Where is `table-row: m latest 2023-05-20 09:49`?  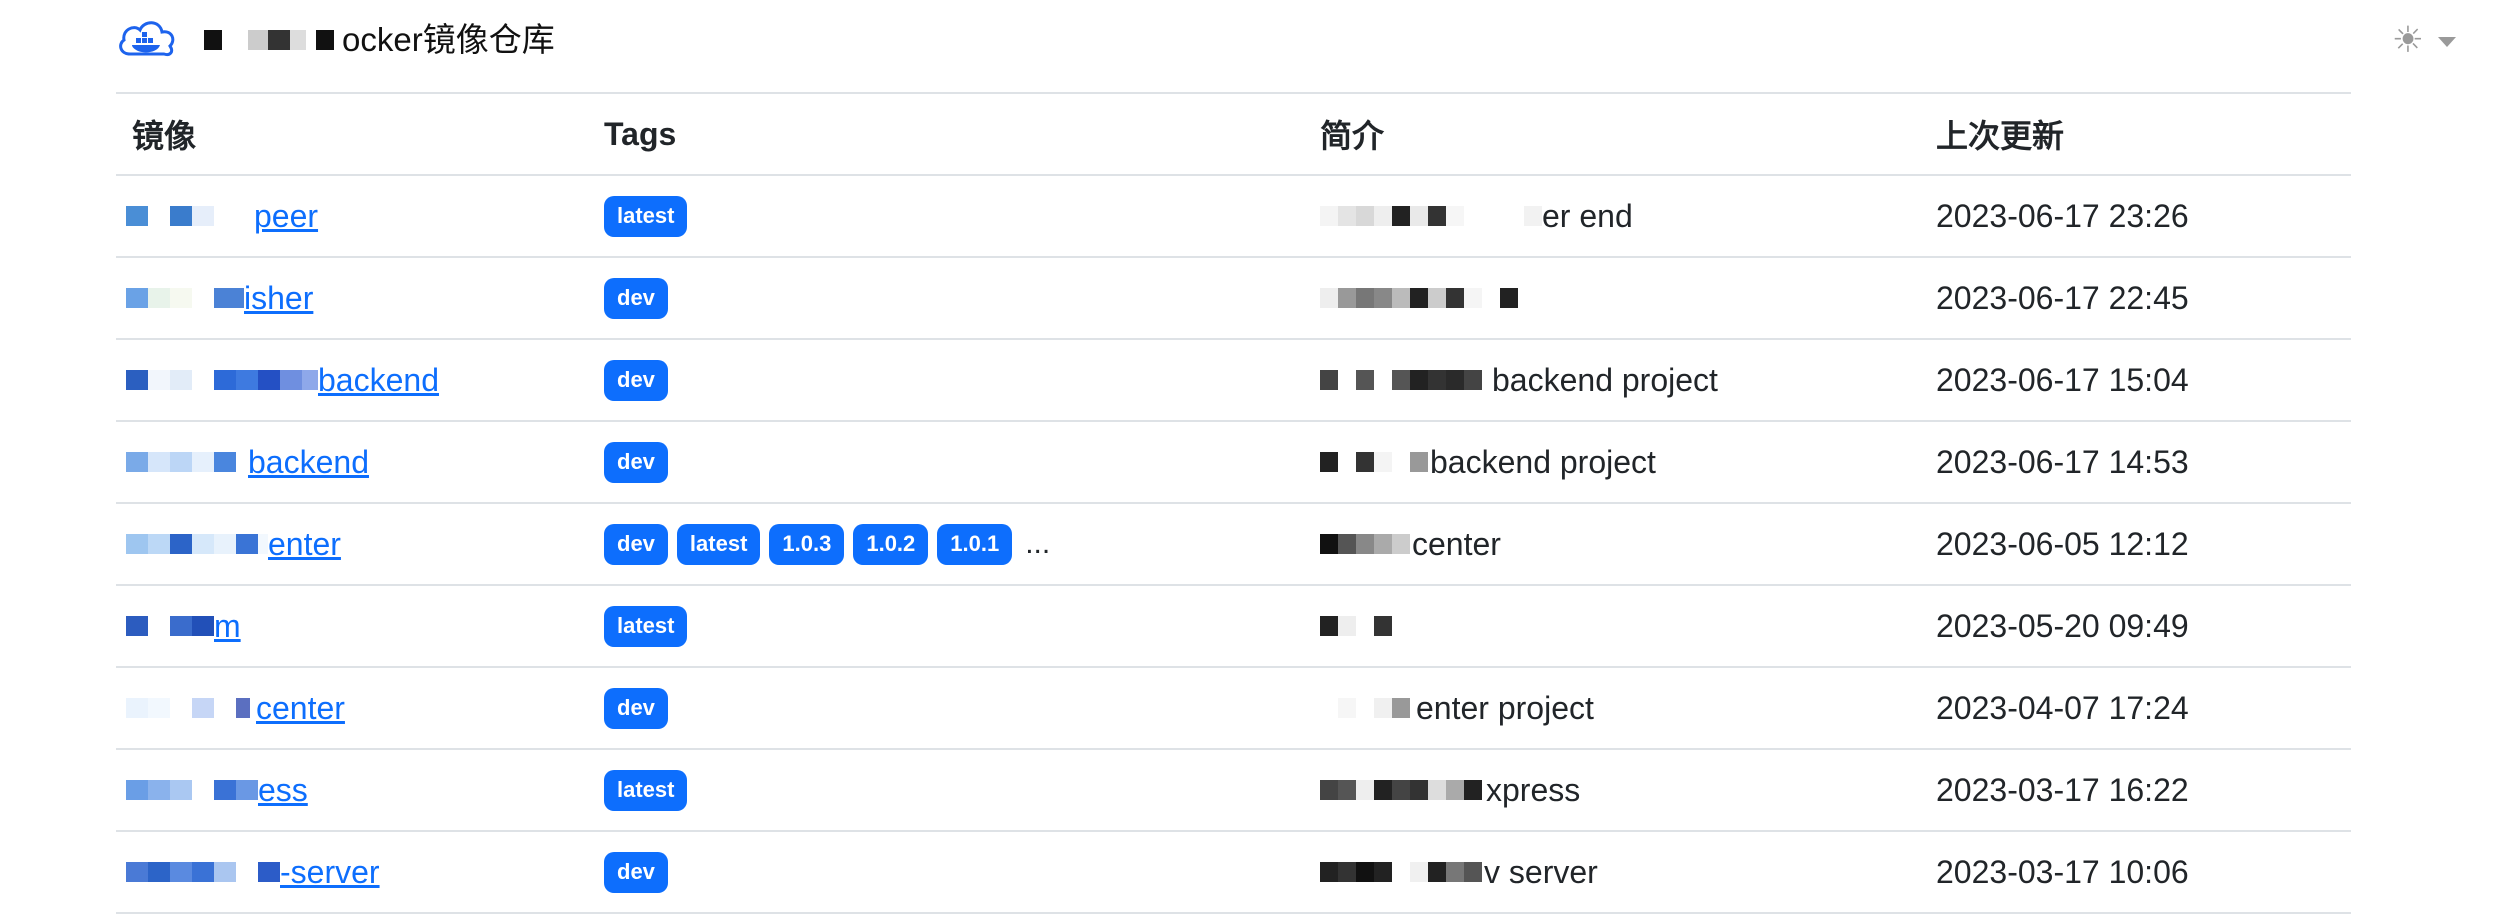 table-row: m latest 2023-05-20 09:49 is located at coordinates (1233, 626).